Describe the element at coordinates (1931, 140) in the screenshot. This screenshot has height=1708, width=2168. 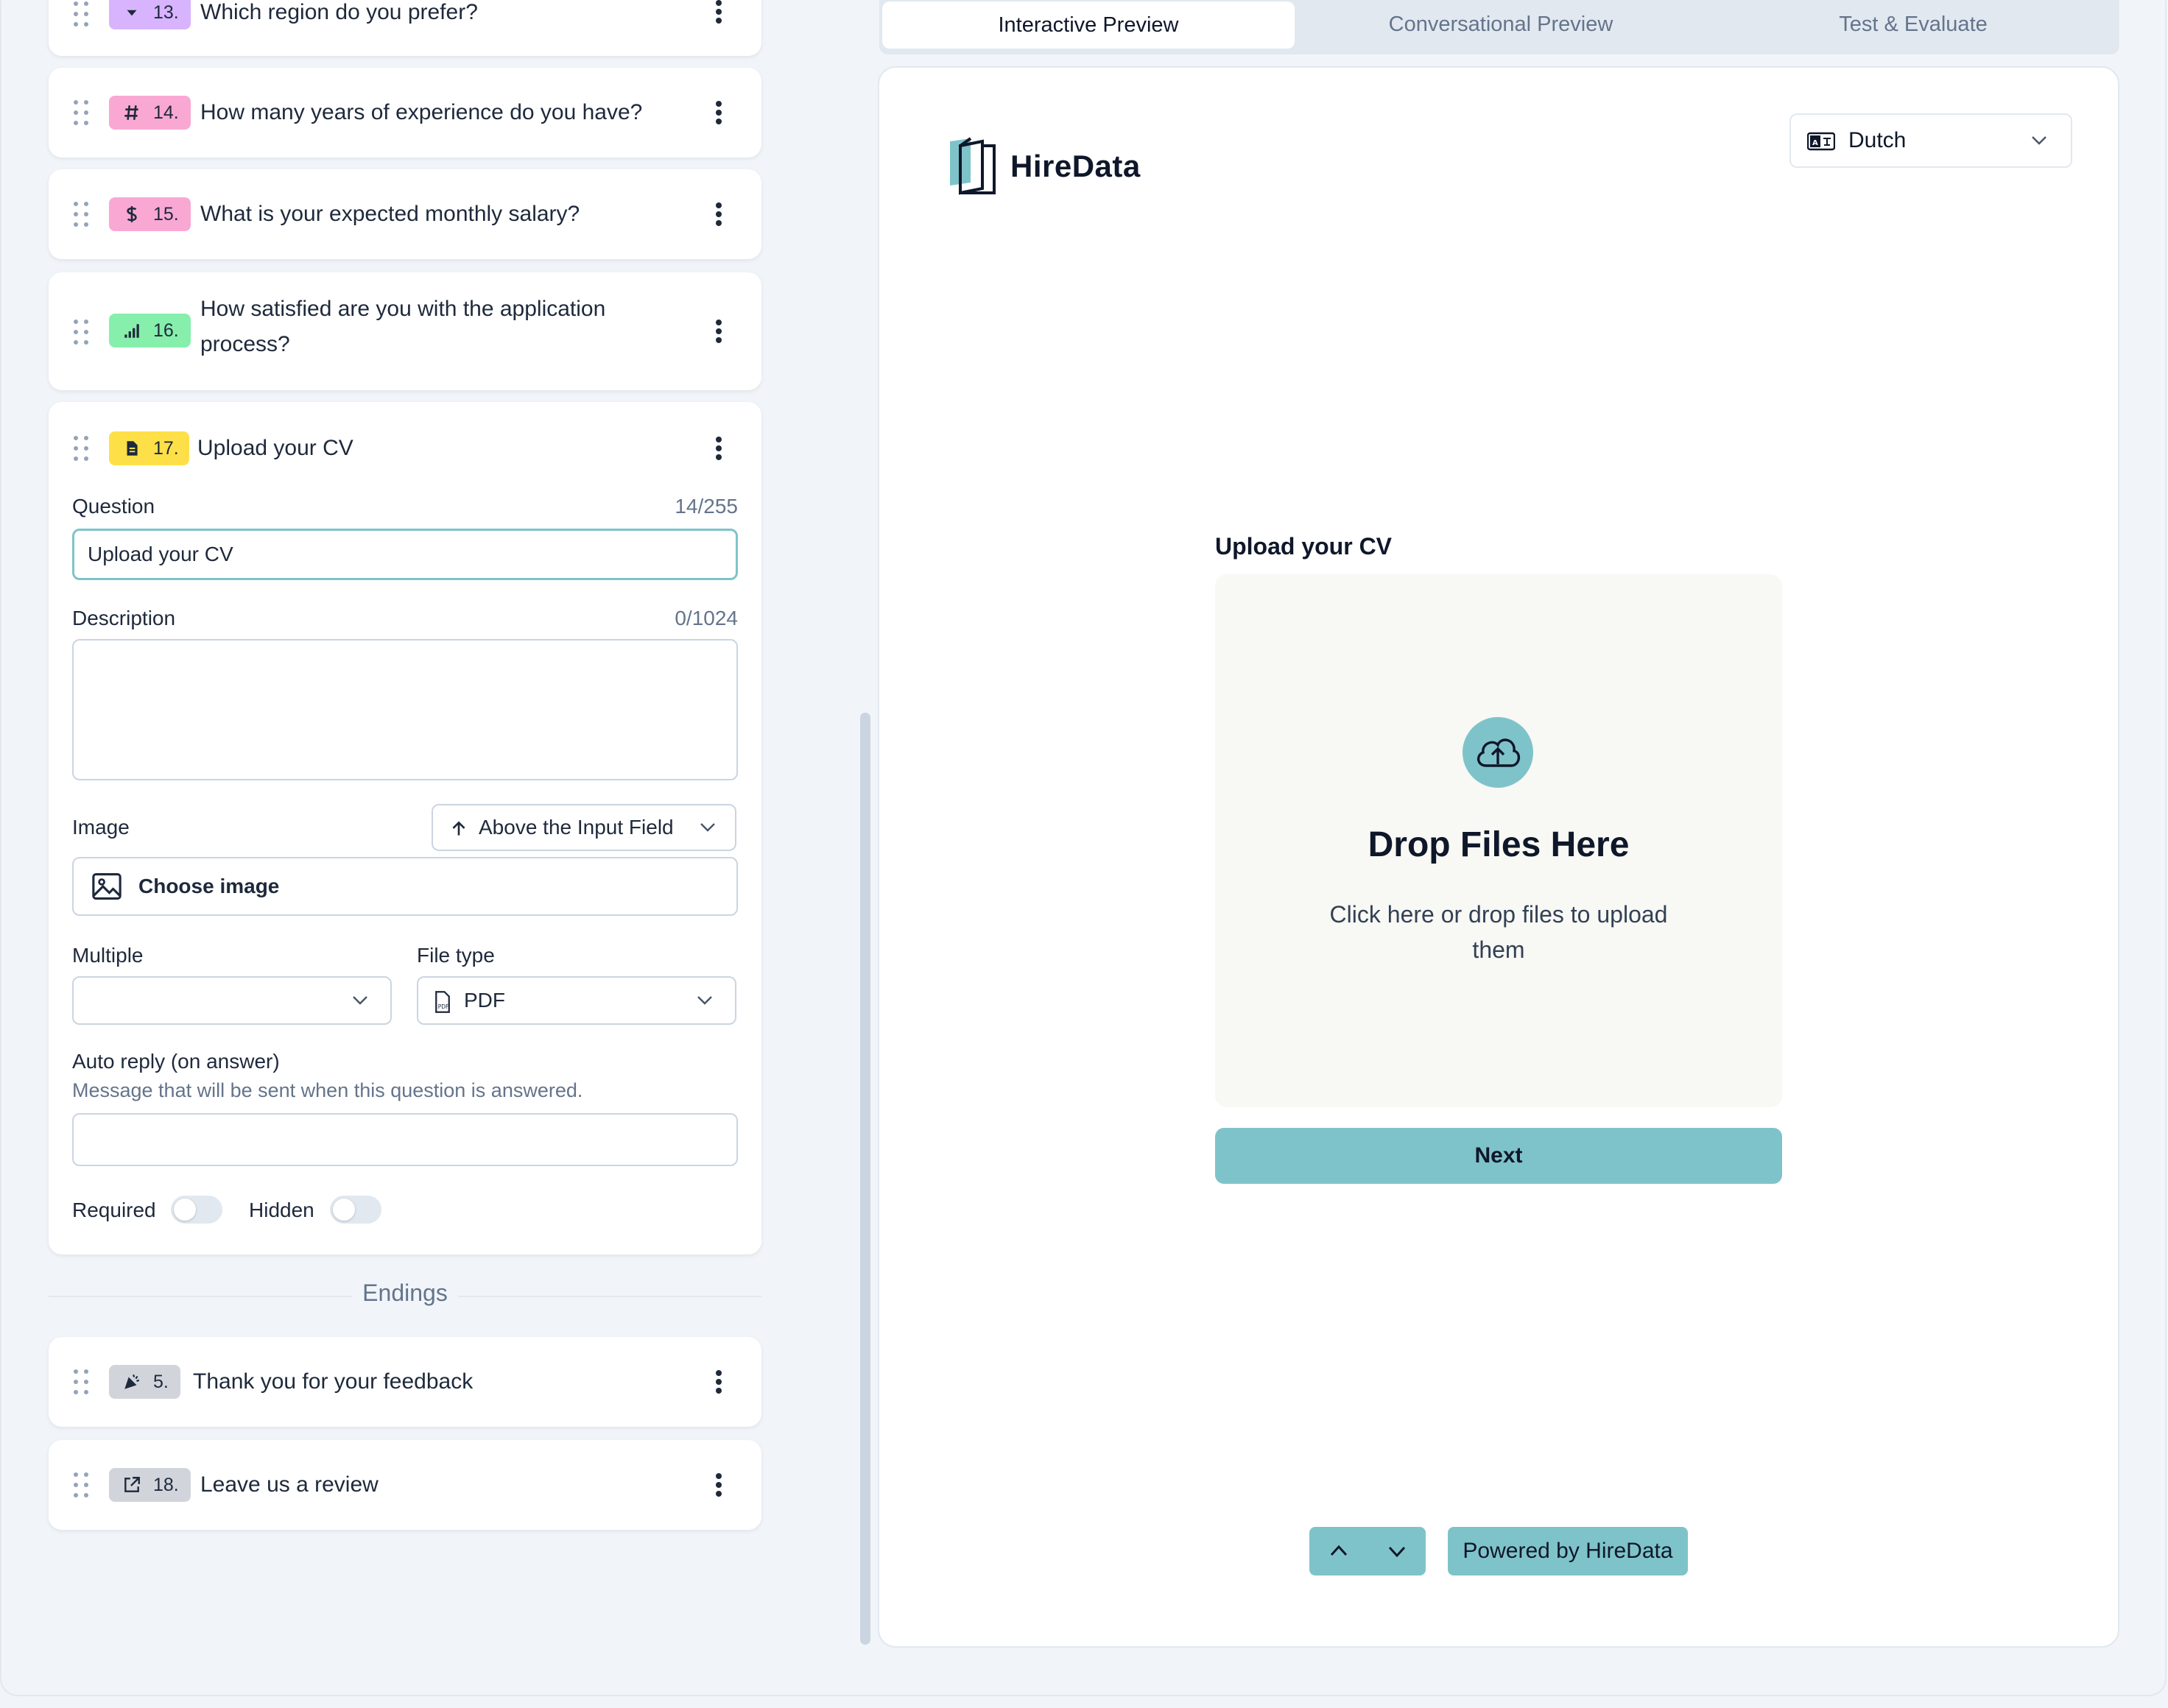
I see `language-select: A Dutch` at that location.